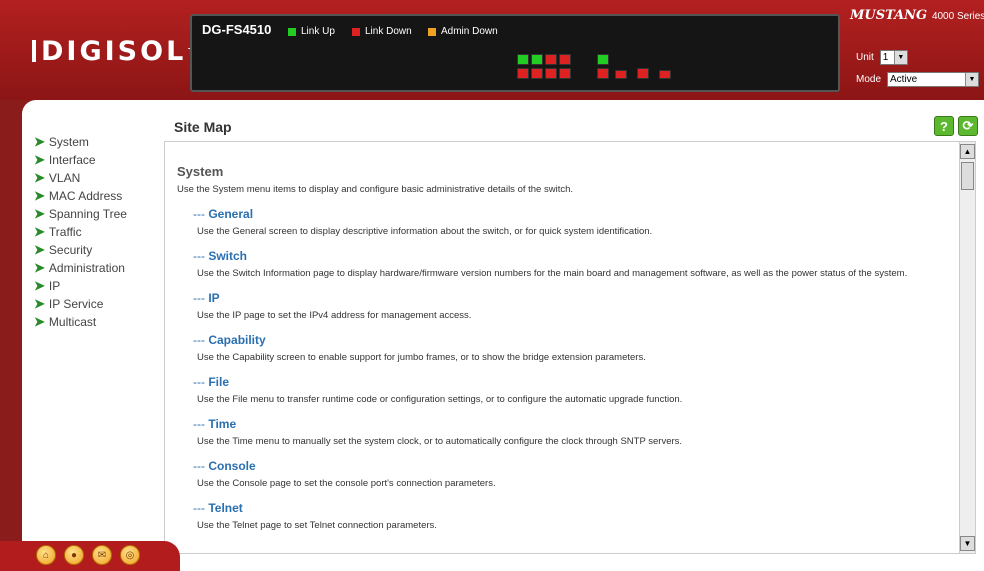 Image resolution: width=984 pixels, height=571 pixels. I want to click on mode-label: Mode, so click(869, 79).